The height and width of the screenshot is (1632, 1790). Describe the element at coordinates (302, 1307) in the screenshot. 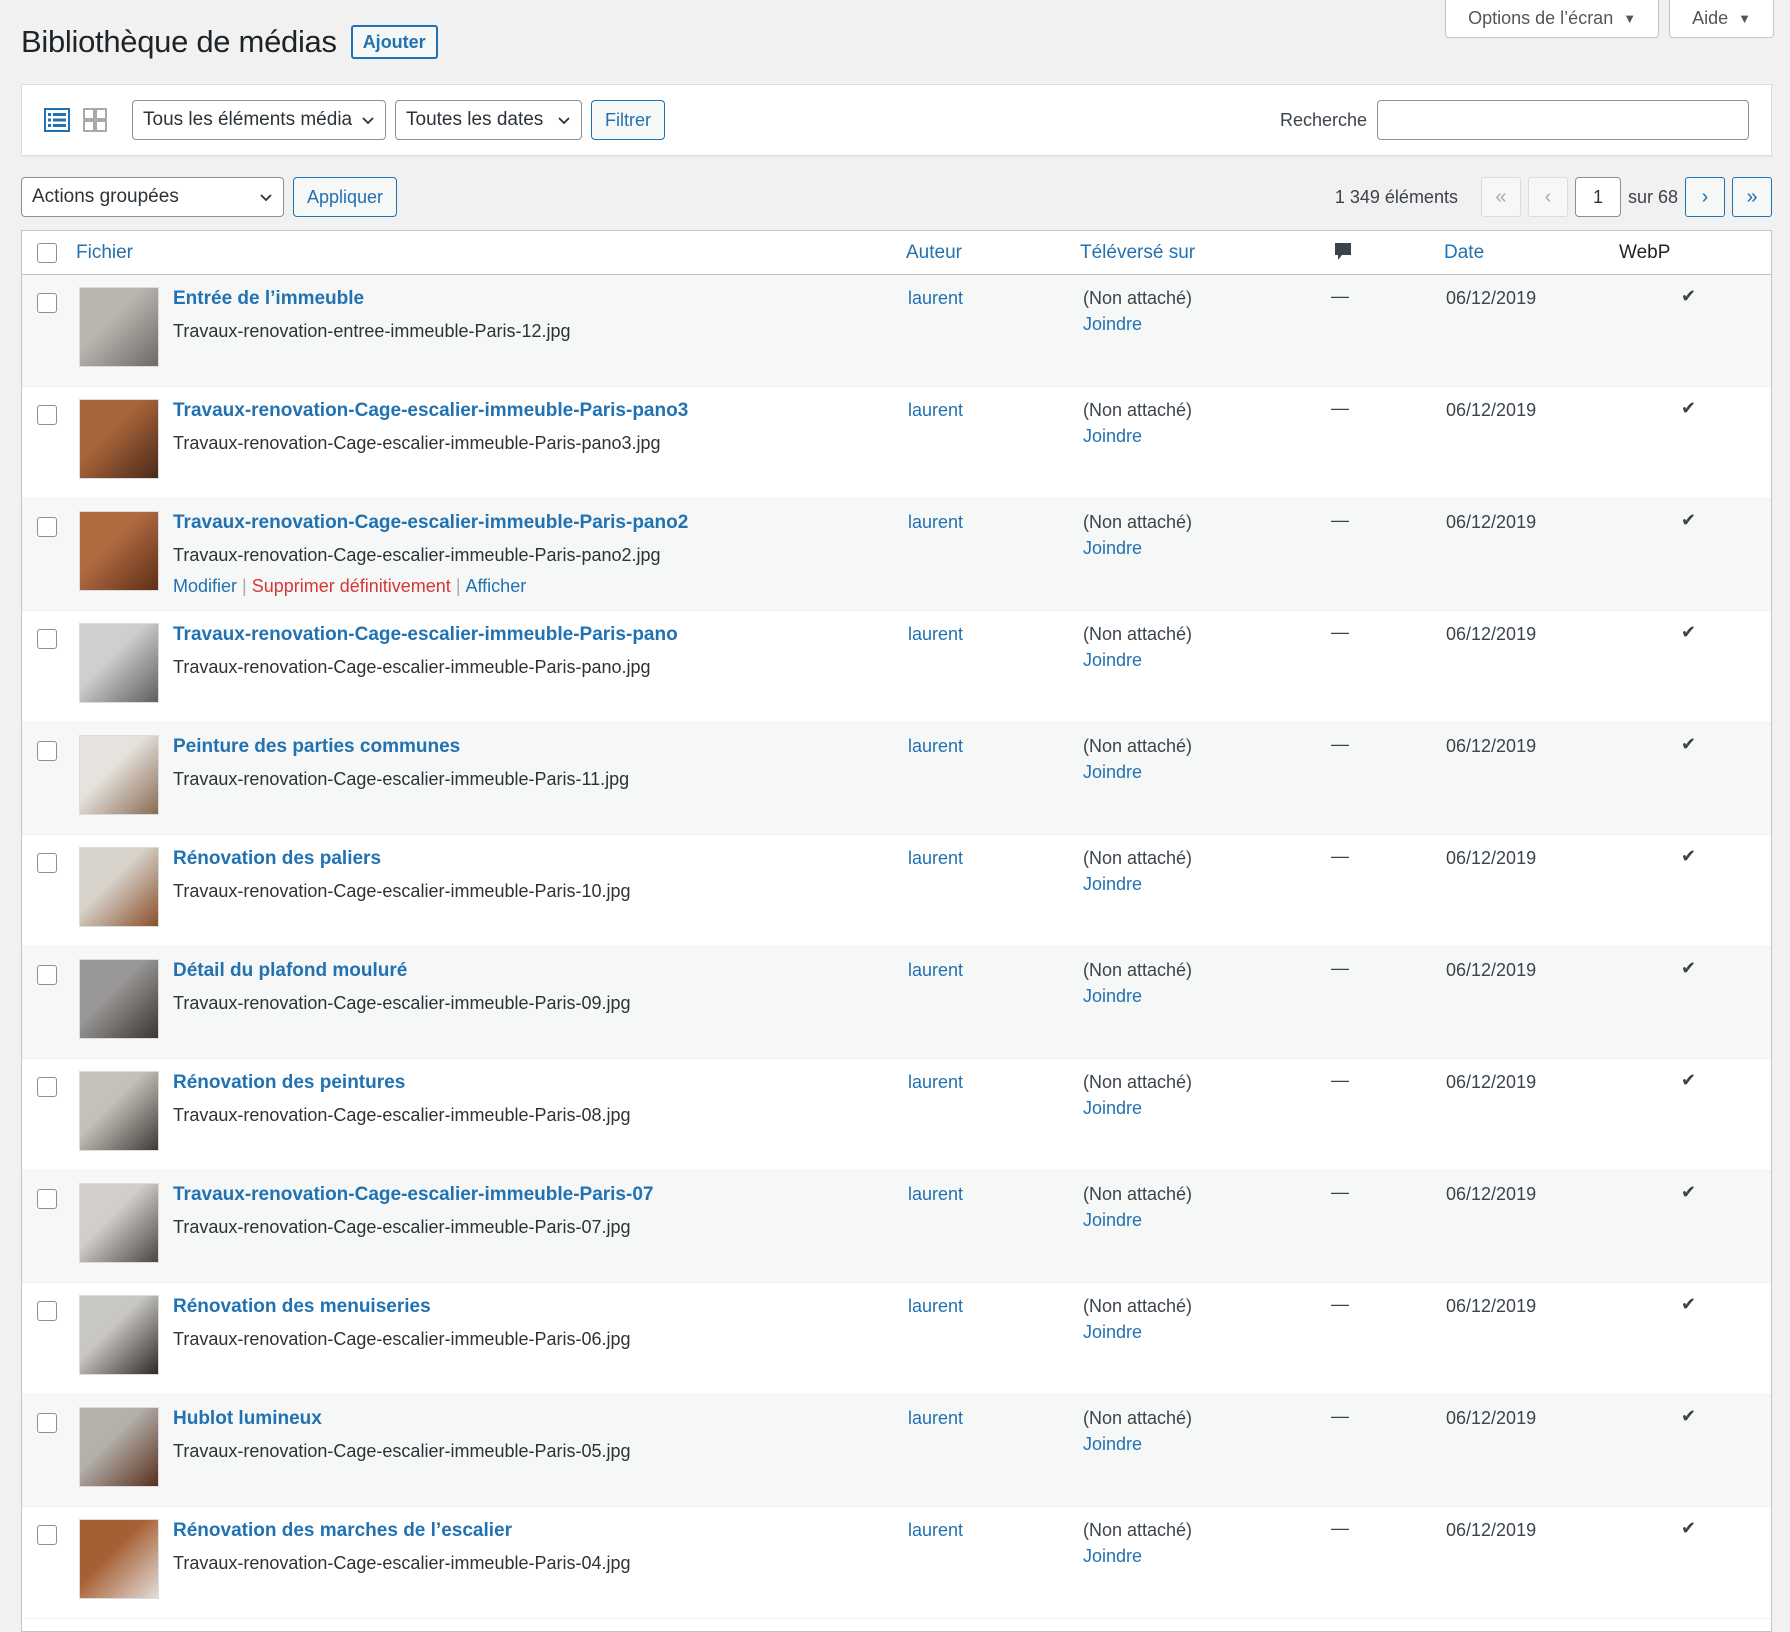

I see `media-title-link: Rénovation des menuiseries` at that location.